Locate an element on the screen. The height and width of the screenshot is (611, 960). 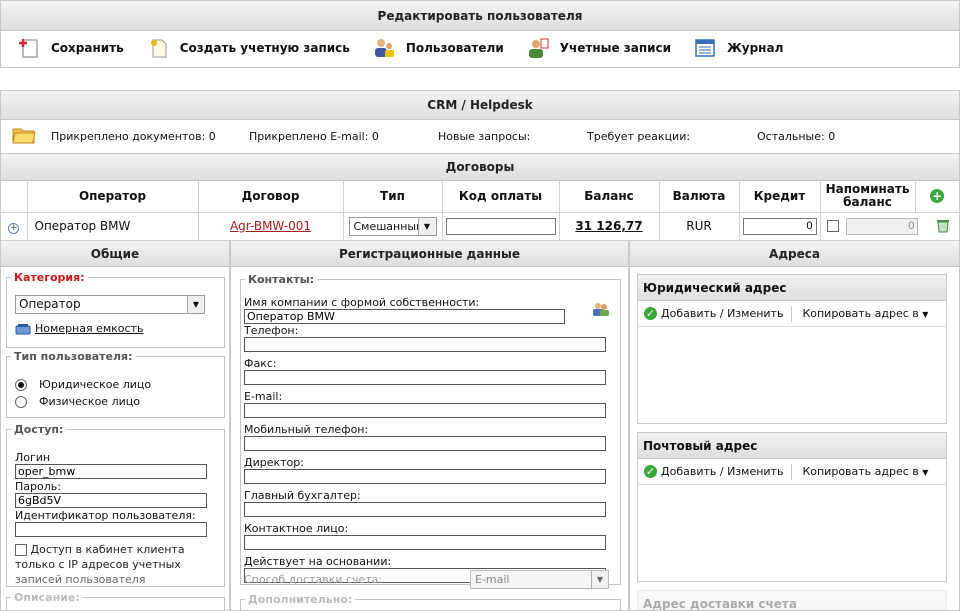
type-select: Смешанный ▼ is located at coordinates (392, 226).